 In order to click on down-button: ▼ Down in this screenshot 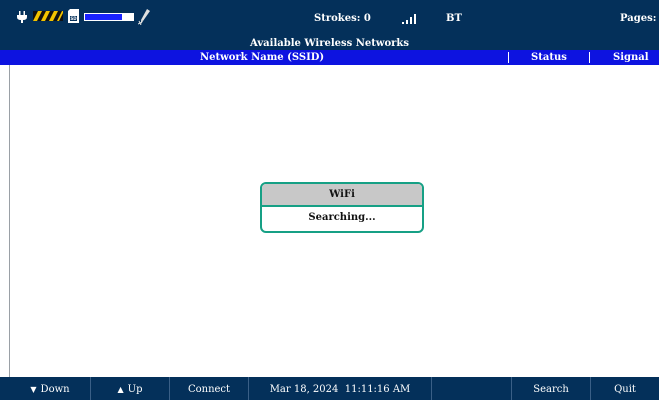, I will do `click(50, 388)`.